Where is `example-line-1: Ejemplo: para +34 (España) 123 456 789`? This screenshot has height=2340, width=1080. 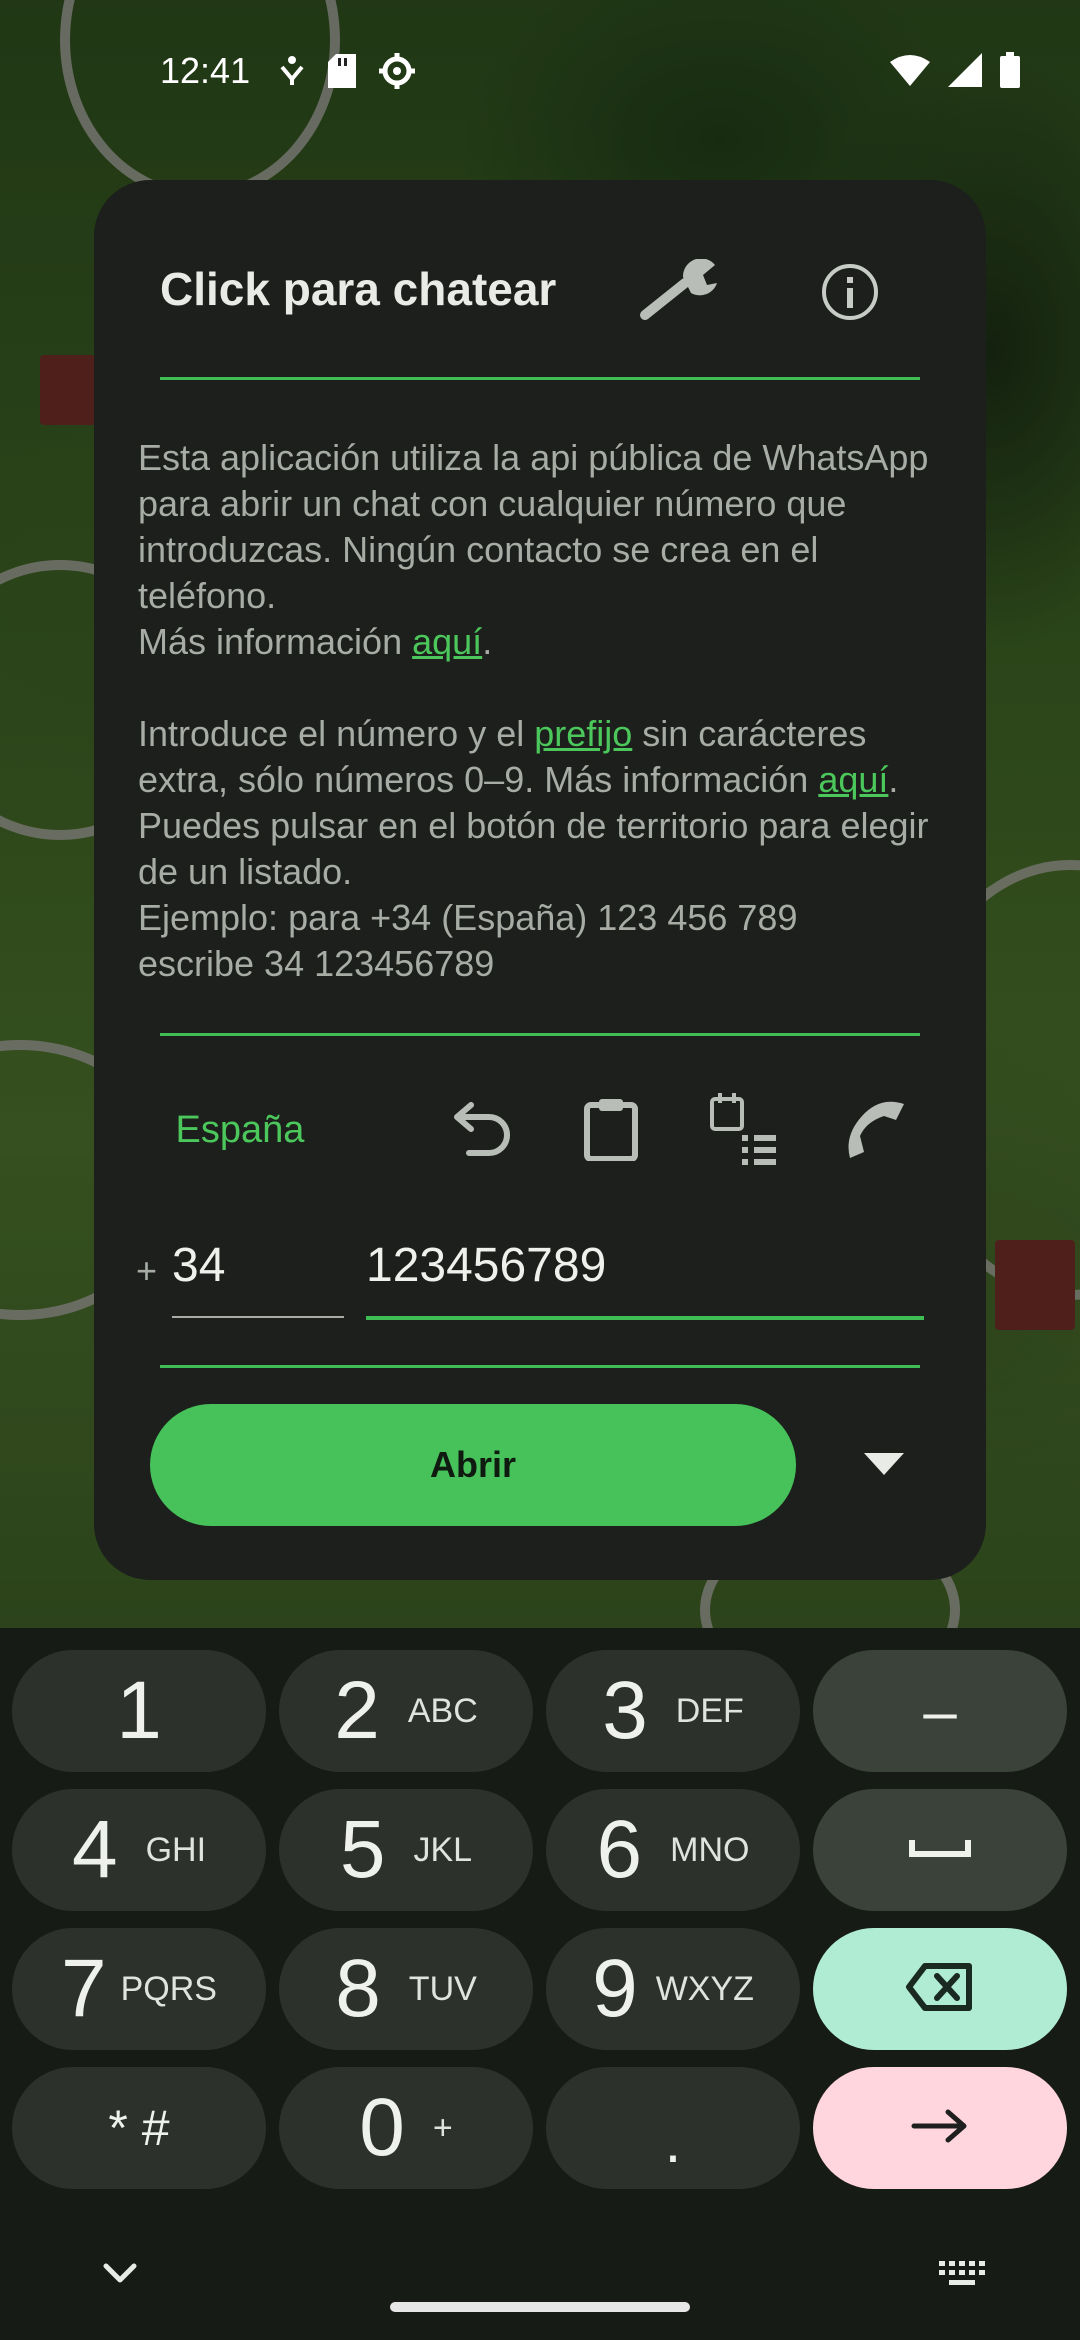 example-line-1: Ejemplo: para +34 (España) 123 456 789 is located at coordinates (468, 917).